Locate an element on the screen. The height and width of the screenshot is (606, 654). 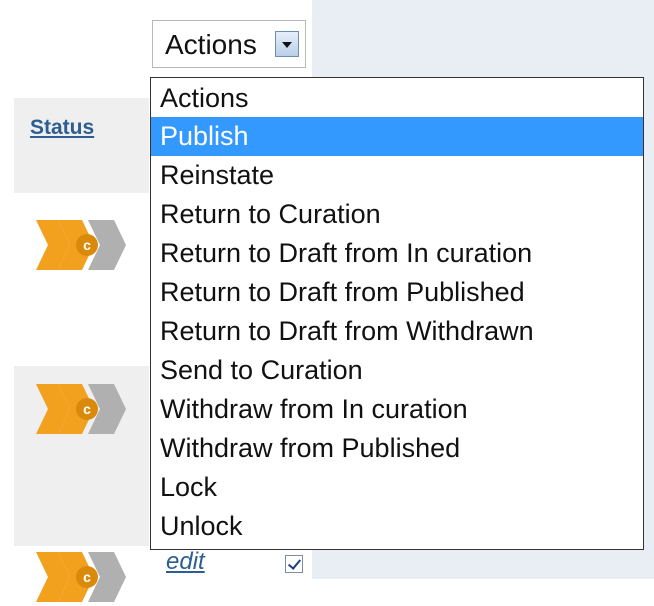
edit-link: edit is located at coordinates (185, 562).